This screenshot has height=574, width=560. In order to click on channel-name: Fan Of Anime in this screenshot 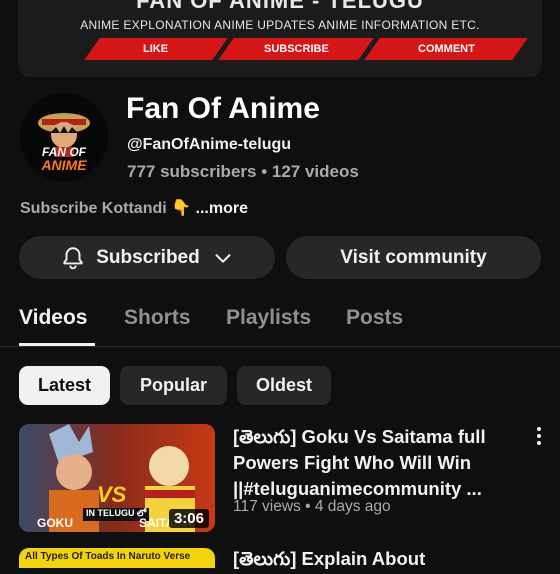, I will do `click(223, 108)`.